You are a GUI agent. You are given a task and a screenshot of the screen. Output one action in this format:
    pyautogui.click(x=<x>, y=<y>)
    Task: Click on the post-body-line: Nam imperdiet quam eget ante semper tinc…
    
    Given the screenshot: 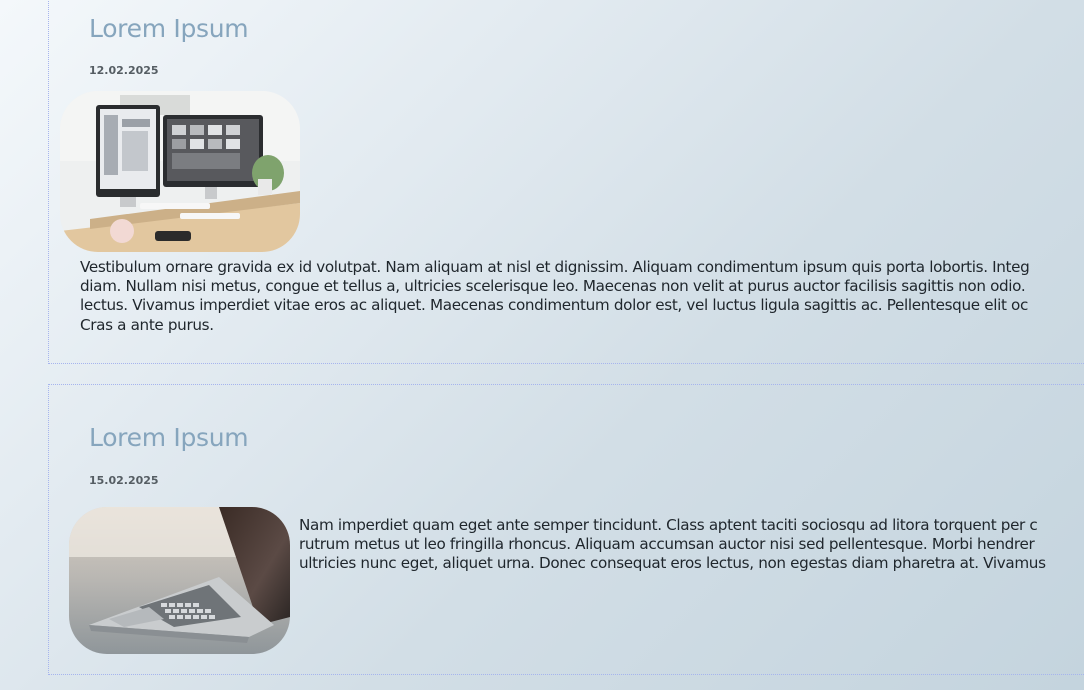 What is the action you would take?
    pyautogui.click(x=668, y=525)
    